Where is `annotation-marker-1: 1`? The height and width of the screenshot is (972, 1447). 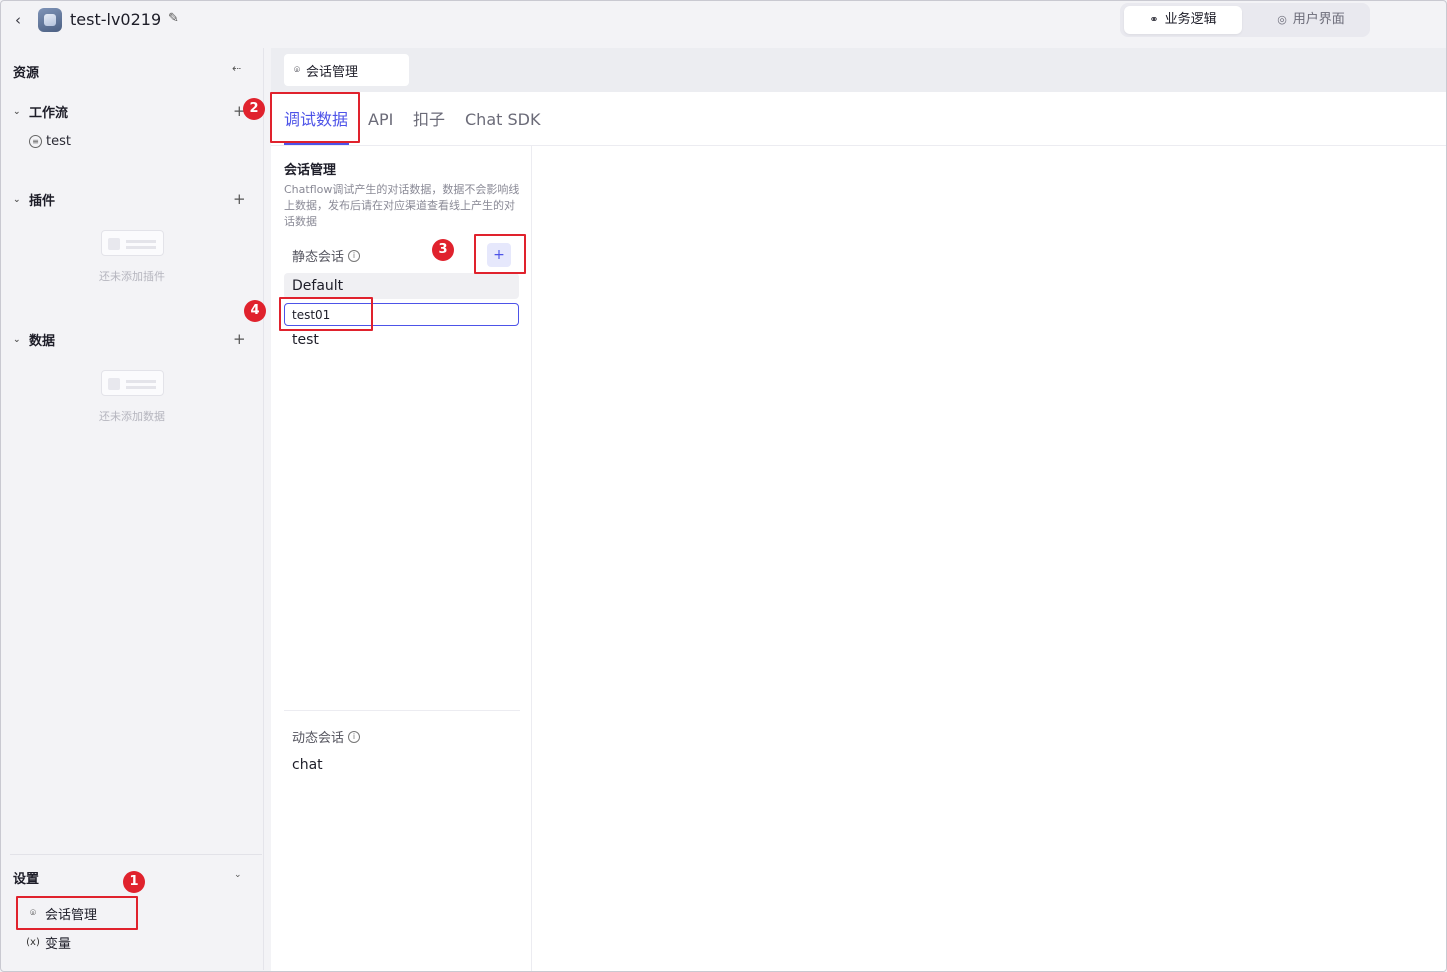
annotation-marker-1: 1 is located at coordinates (134, 882).